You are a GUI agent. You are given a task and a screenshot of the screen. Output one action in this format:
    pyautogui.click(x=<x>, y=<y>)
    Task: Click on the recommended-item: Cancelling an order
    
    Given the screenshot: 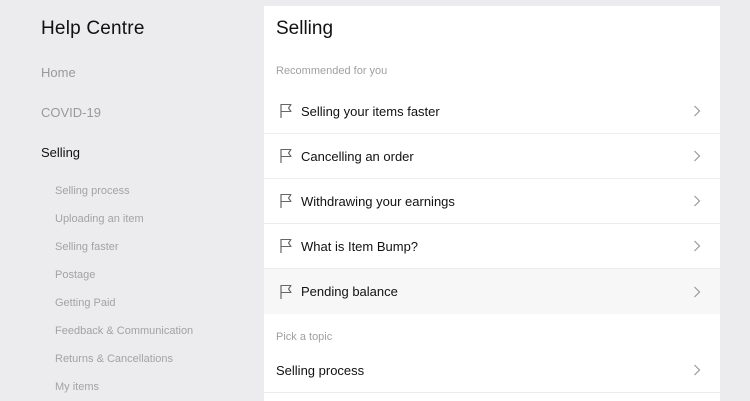 What is the action you would take?
    pyautogui.click(x=492, y=156)
    